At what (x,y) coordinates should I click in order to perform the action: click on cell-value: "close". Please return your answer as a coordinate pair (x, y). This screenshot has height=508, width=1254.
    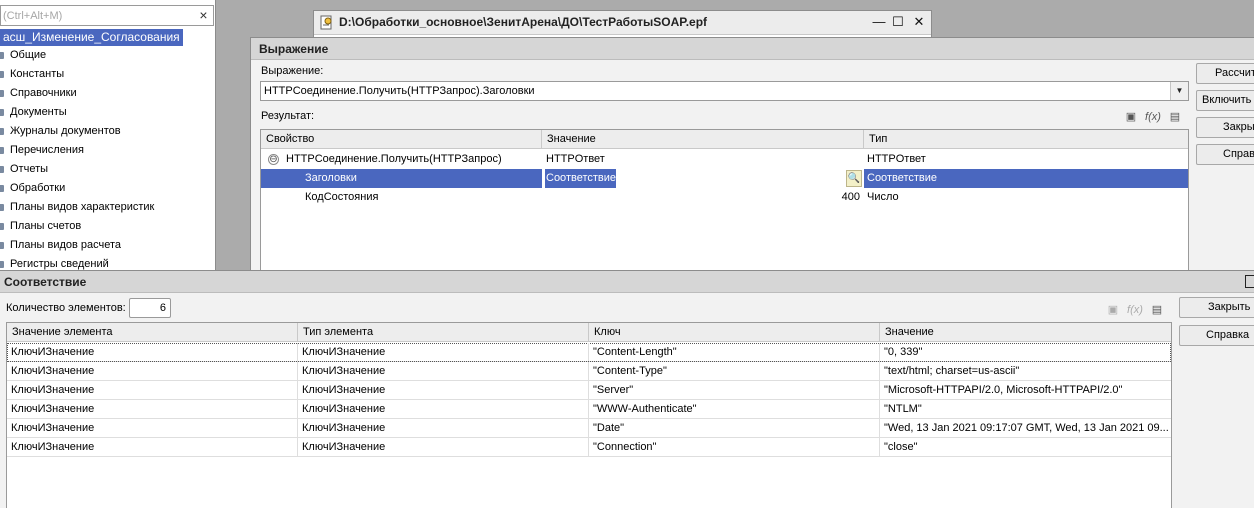
    Looking at the image, I should click on (901, 447).